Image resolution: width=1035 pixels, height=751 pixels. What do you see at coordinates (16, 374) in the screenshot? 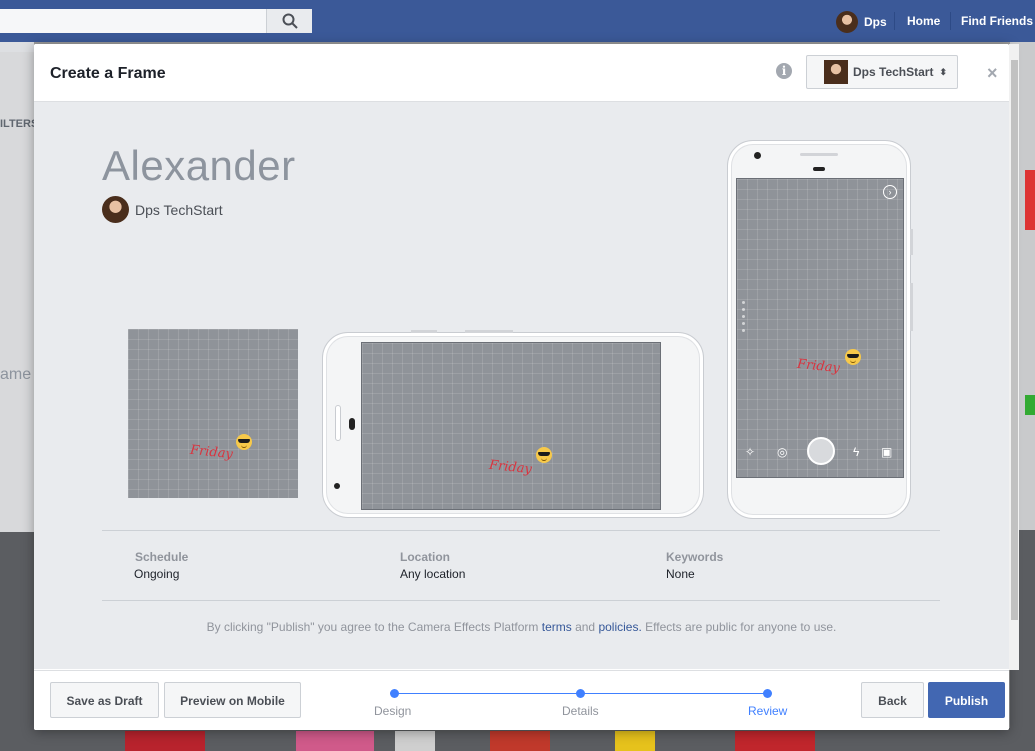
I see `background-frame-text: ame` at bounding box center [16, 374].